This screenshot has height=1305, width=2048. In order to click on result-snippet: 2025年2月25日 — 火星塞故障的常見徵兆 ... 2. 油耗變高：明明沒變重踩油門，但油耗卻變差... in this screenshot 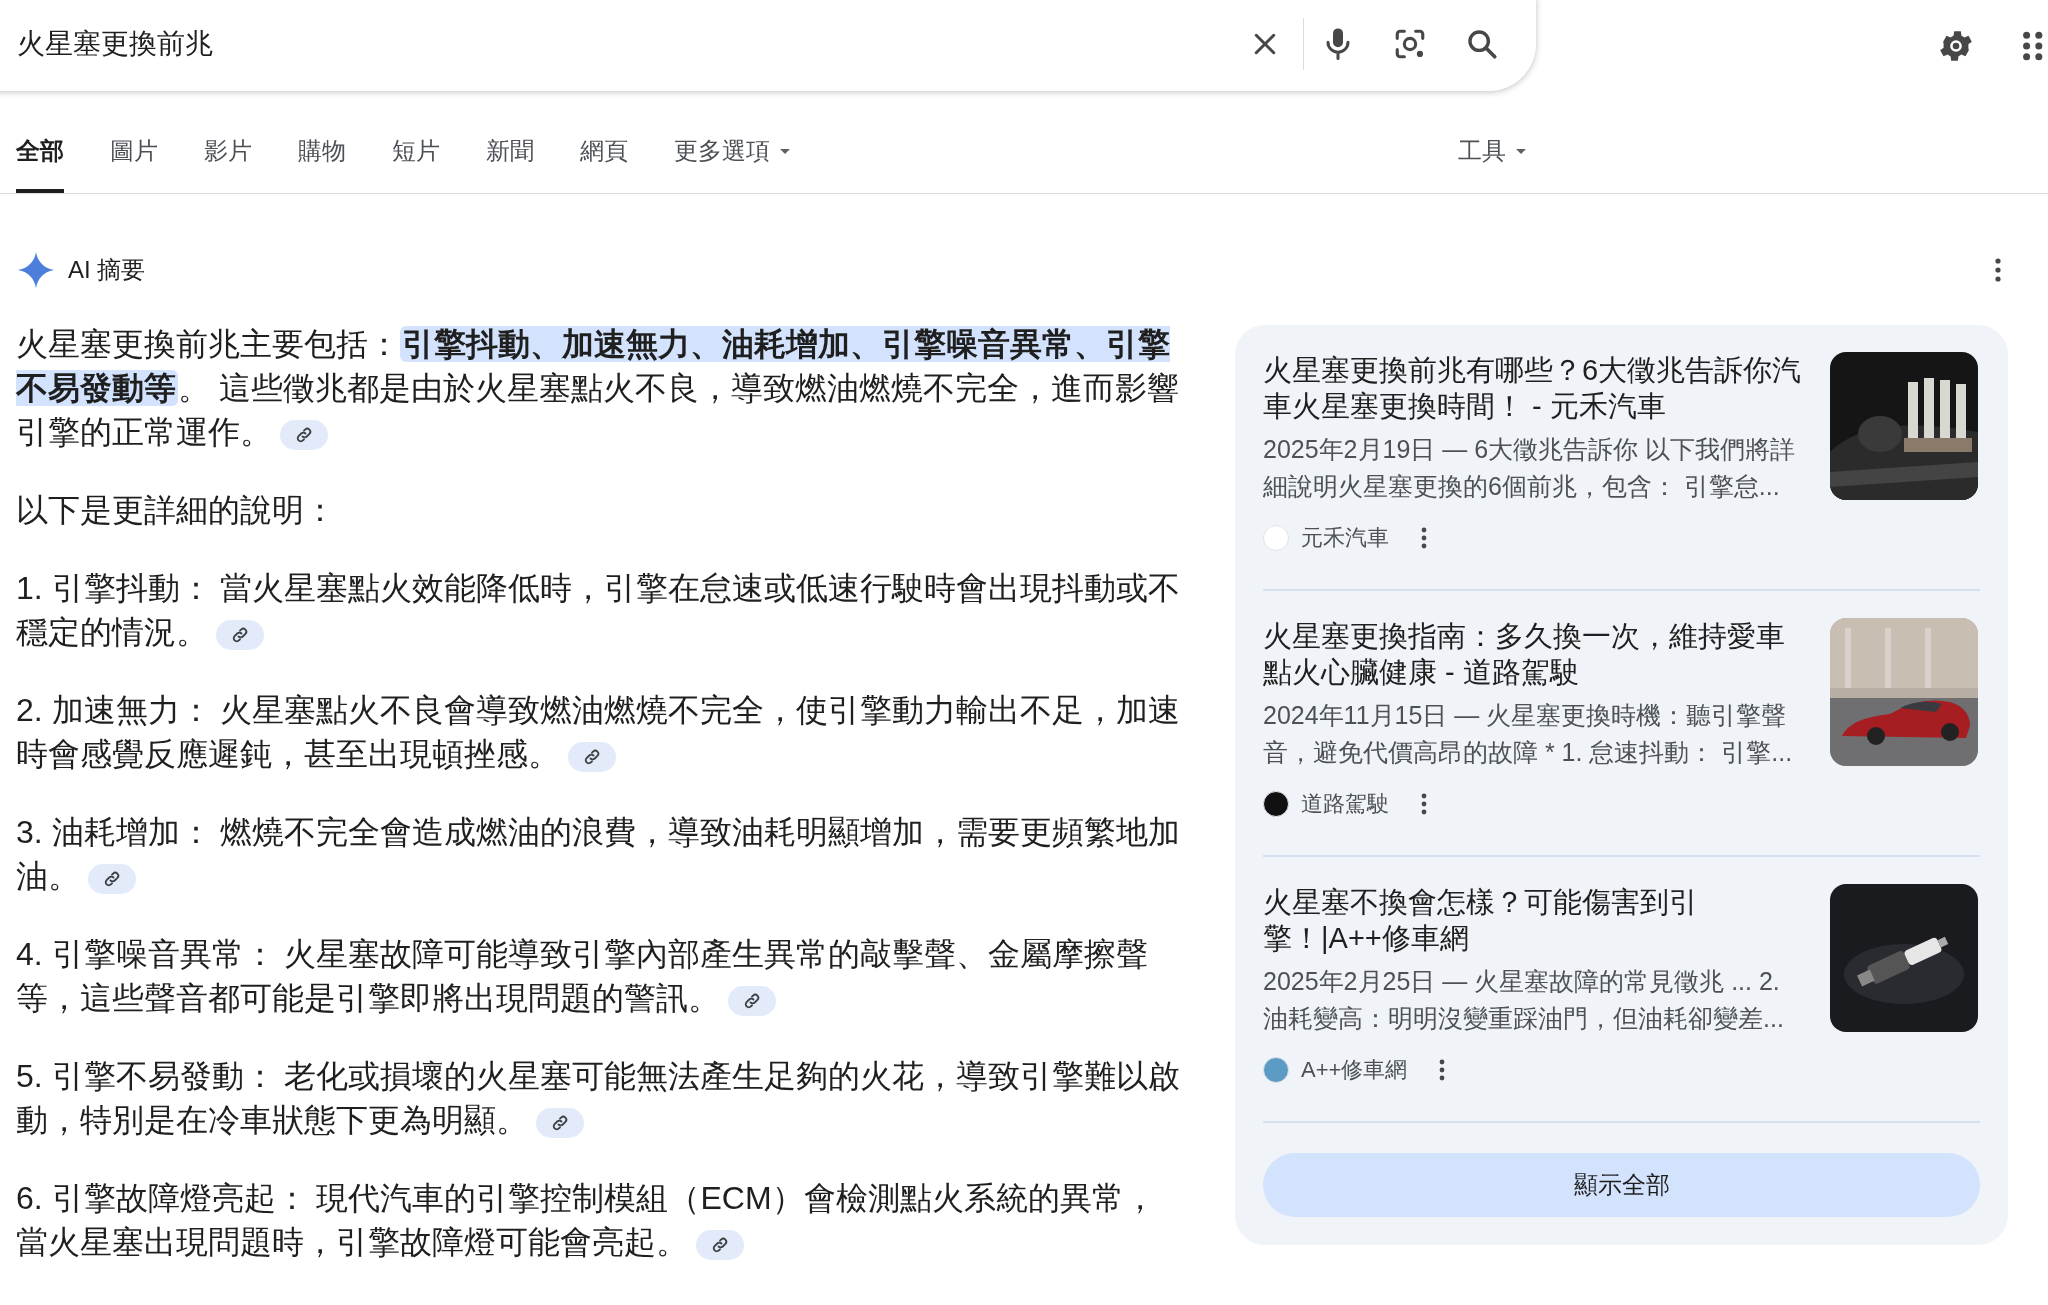, I will do `click(1524, 1000)`.